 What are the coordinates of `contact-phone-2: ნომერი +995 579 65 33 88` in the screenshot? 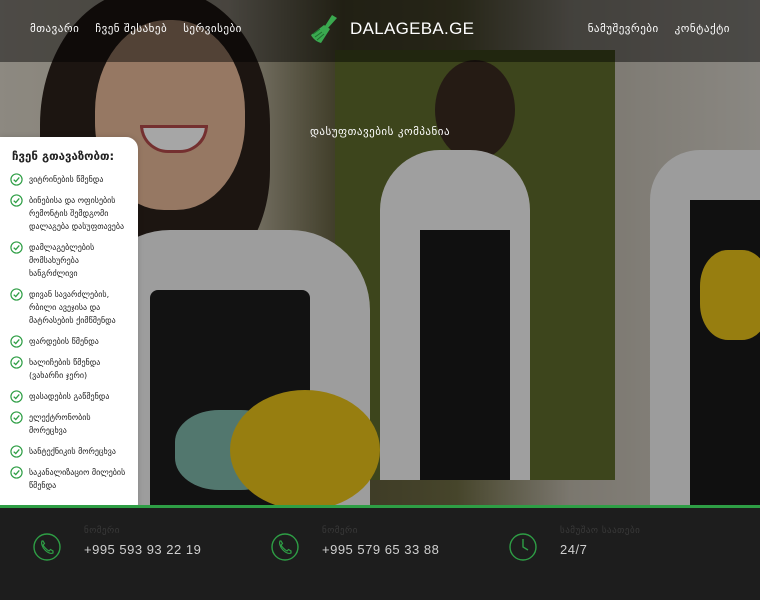 It's located at (354, 544).